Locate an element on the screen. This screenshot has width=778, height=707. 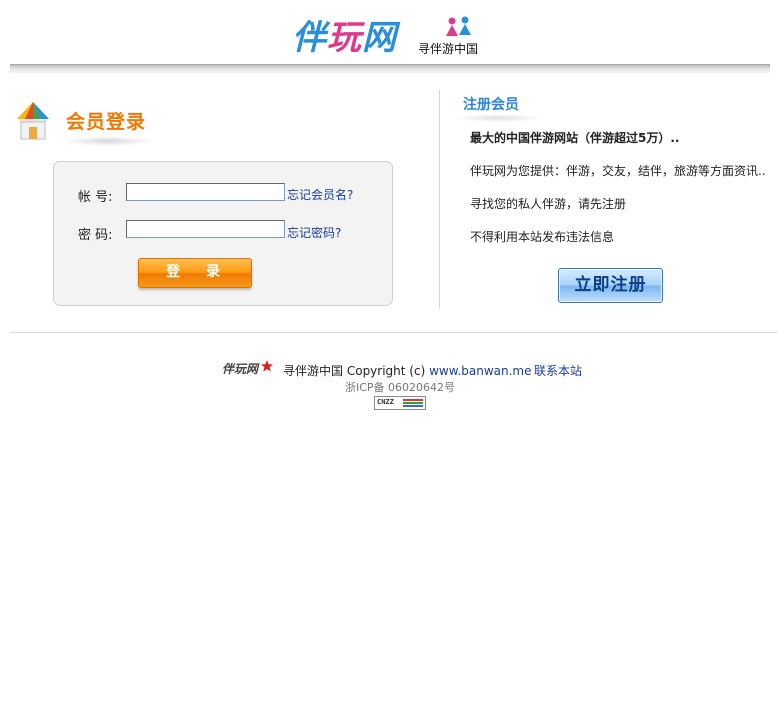
register-info-line: 不得利用本站发布违法信息 is located at coordinates (542, 237).